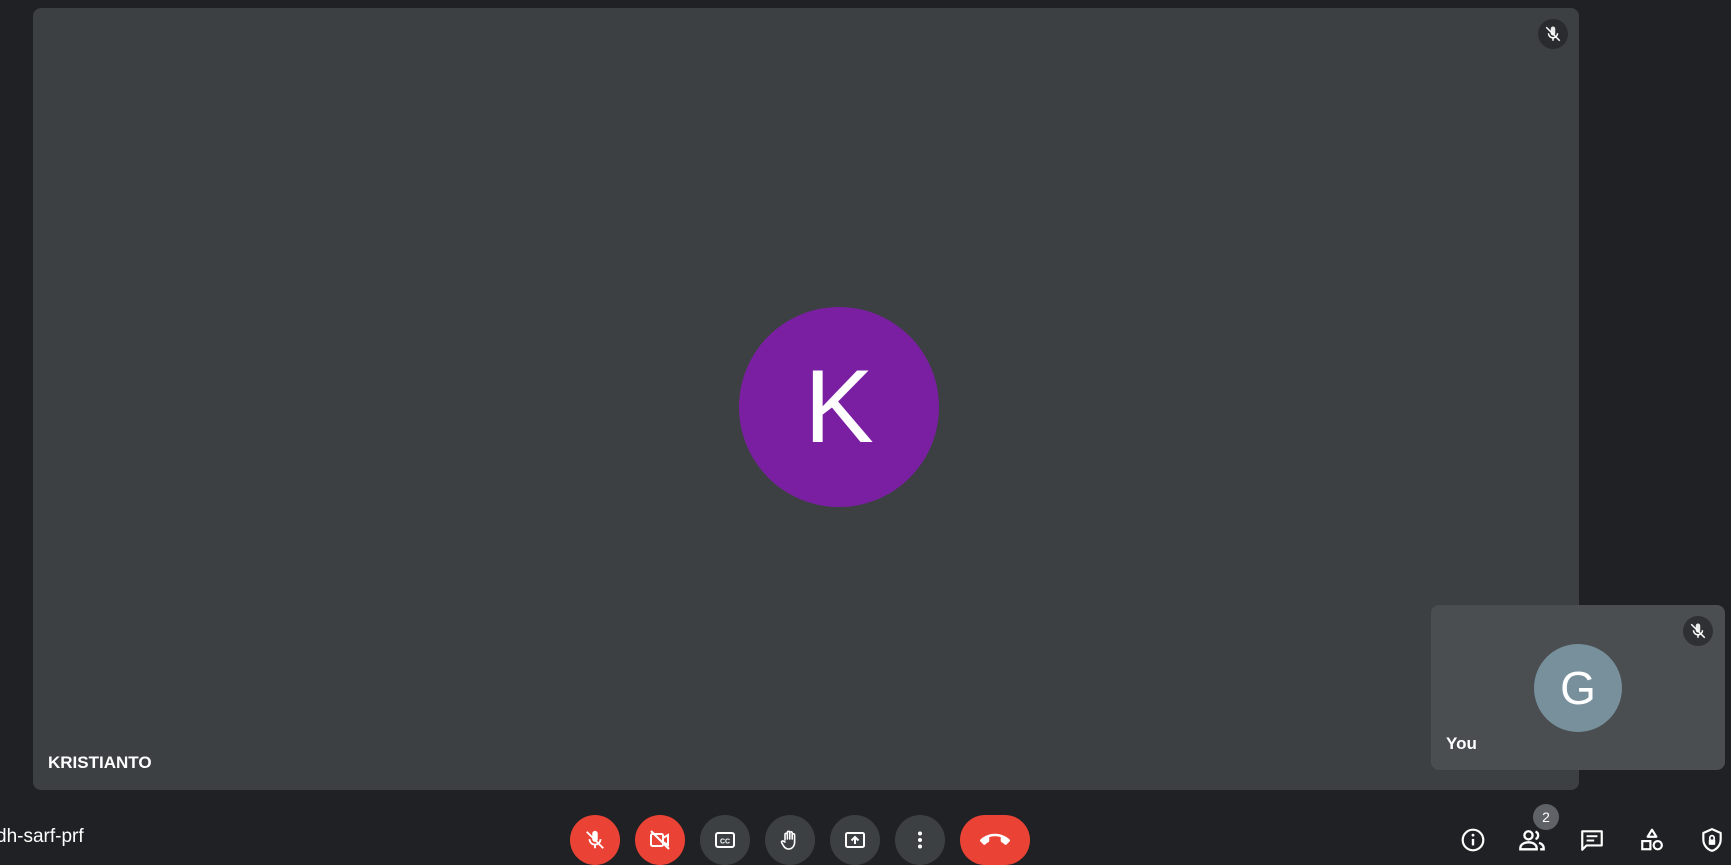 The image size is (1731, 865). I want to click on svg-text: CC, so click(725, 842).